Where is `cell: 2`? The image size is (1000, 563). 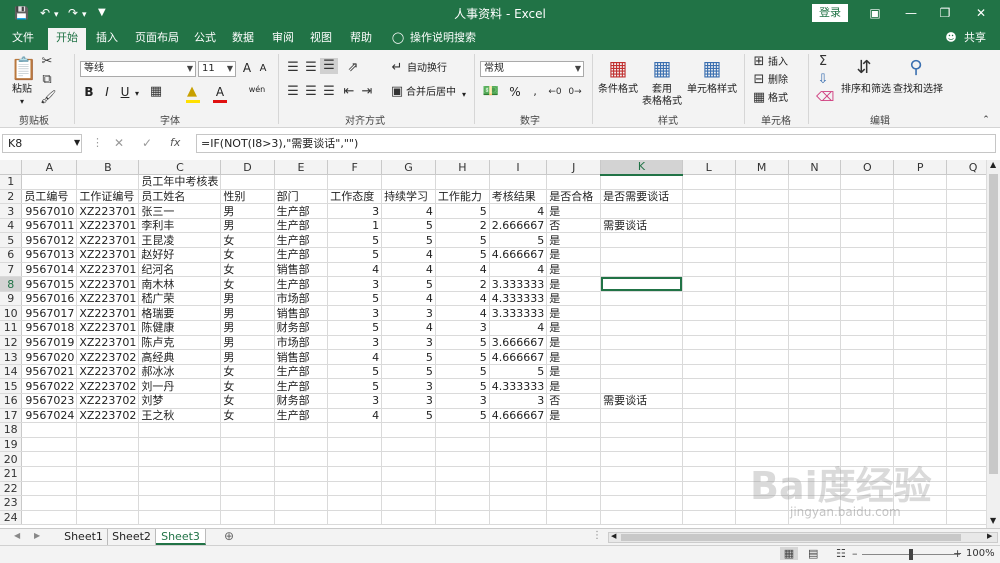 cell: 2 is located at coordinates (462, 226).